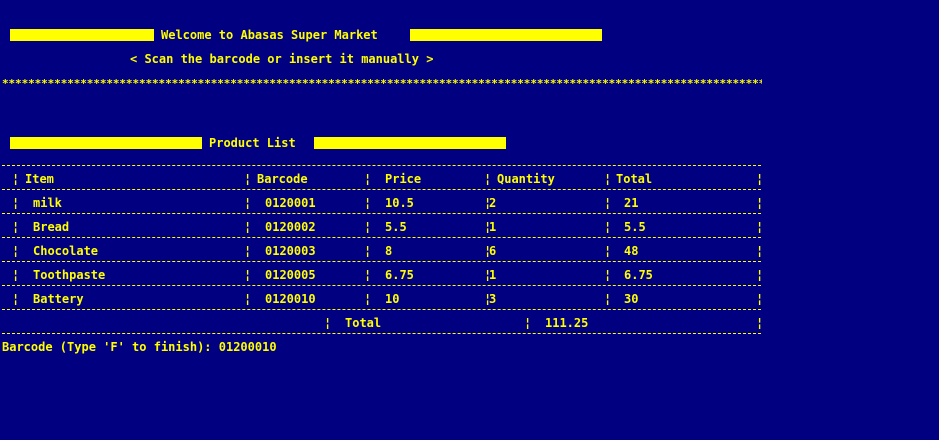 The width and height of the screenshot is (939, 440). What do you see at coordinates (381, 189) in the screenshot?
I see `table-border-header` at bounding box center [381, 189].